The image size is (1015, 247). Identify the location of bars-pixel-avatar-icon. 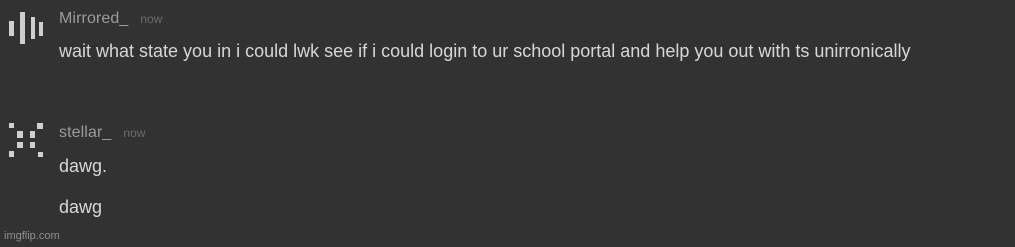
(28, 28).